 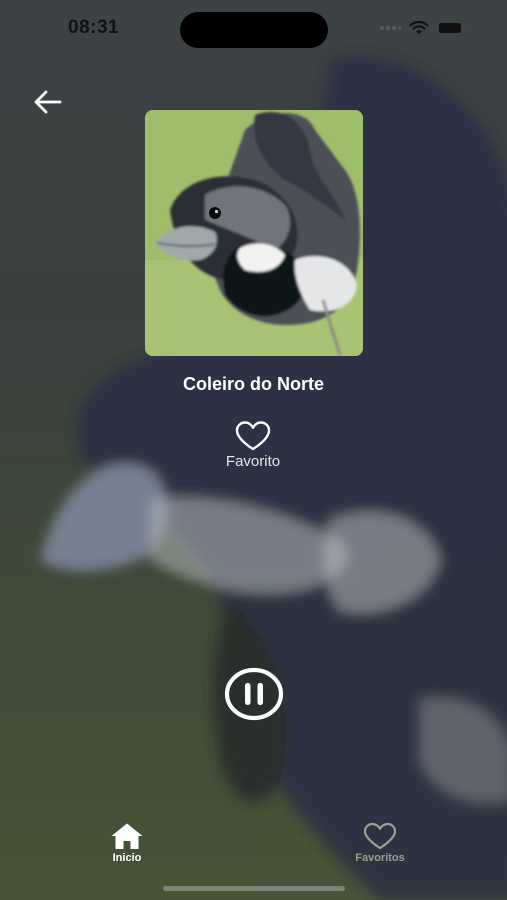 I want to click on track-title: Coleiro do Norte, so click(x=253, y=384).